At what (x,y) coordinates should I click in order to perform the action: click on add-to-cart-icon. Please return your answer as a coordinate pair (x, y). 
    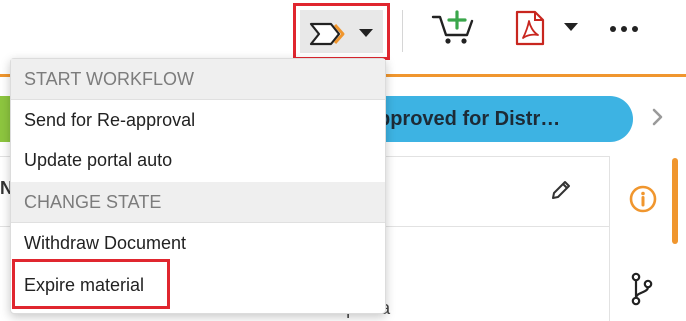
    Looking at the image, I should click on (454, 28).